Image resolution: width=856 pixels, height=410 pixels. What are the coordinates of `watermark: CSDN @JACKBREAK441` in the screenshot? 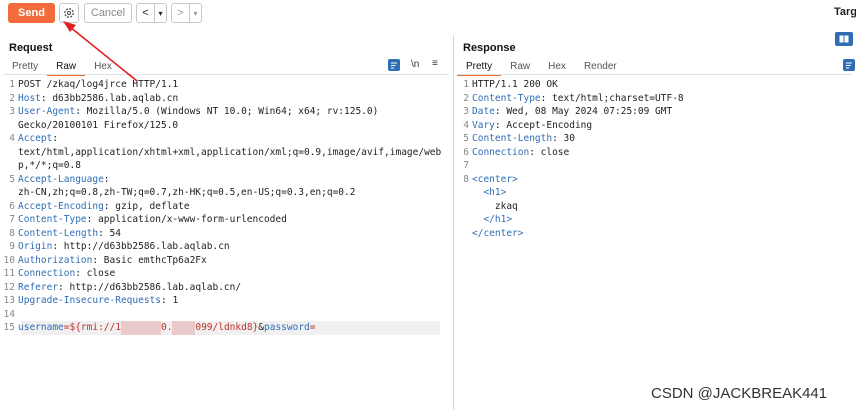 It's located at (739, 393).